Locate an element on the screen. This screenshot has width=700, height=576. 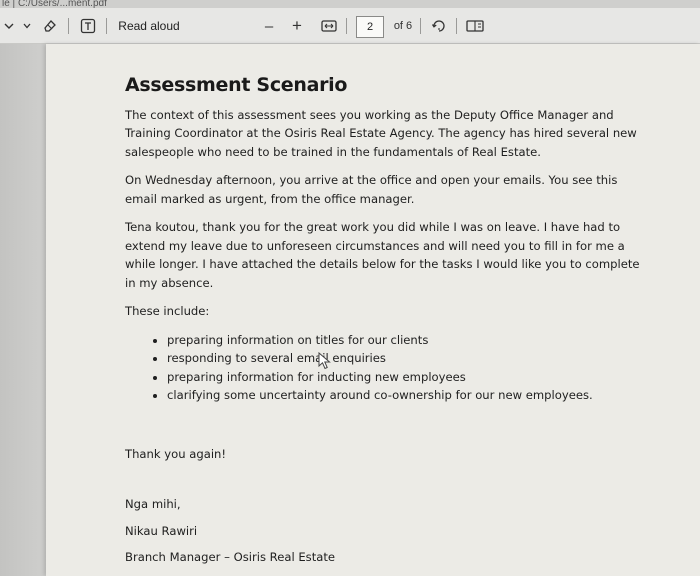
signer-name: Nikau Rawiri is located at coordinates (161, 530).